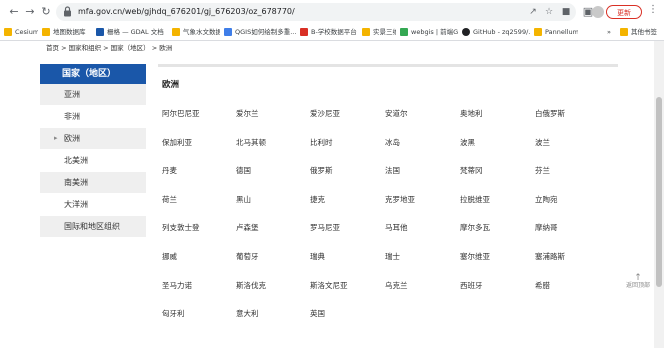 This screenshot has height=348, width=664. Describe the element at coordinates (549, 12) in the screenshot. I see `star-icon: ☆` at that location.